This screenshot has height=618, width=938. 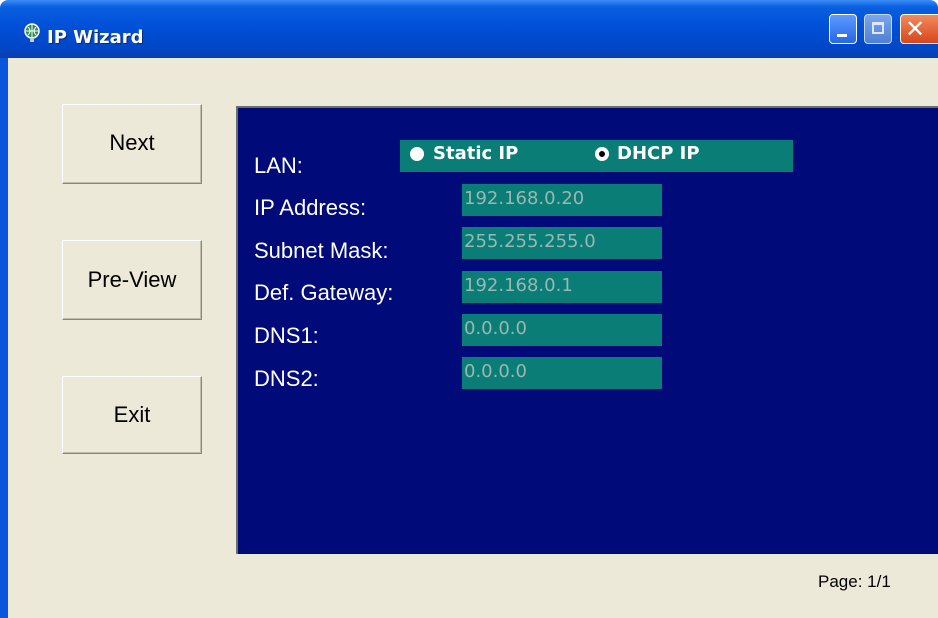 I want to click on window-title: IP Wizard, so click(x=95, y=37).